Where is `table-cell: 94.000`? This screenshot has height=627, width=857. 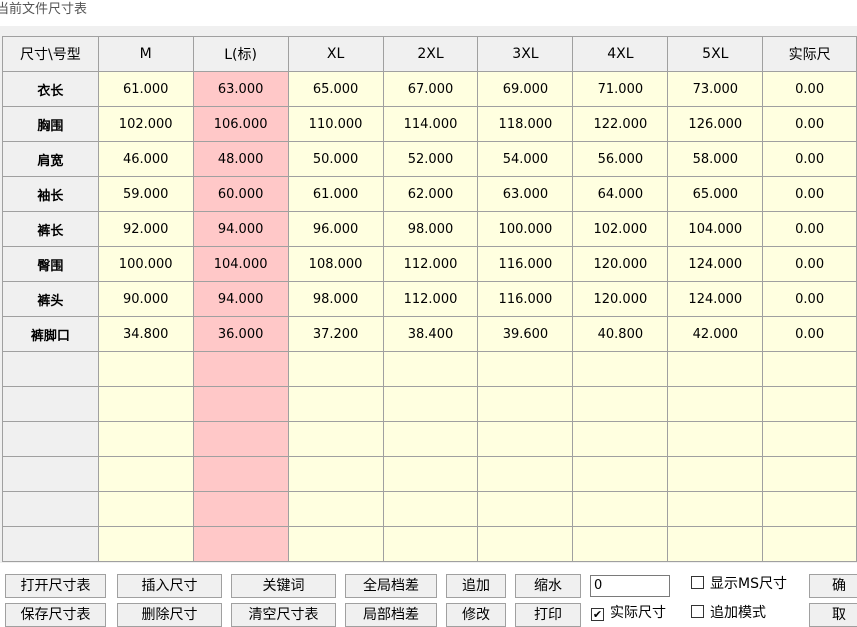 table-cell: 94.000 is located at coordinates (240, 229).